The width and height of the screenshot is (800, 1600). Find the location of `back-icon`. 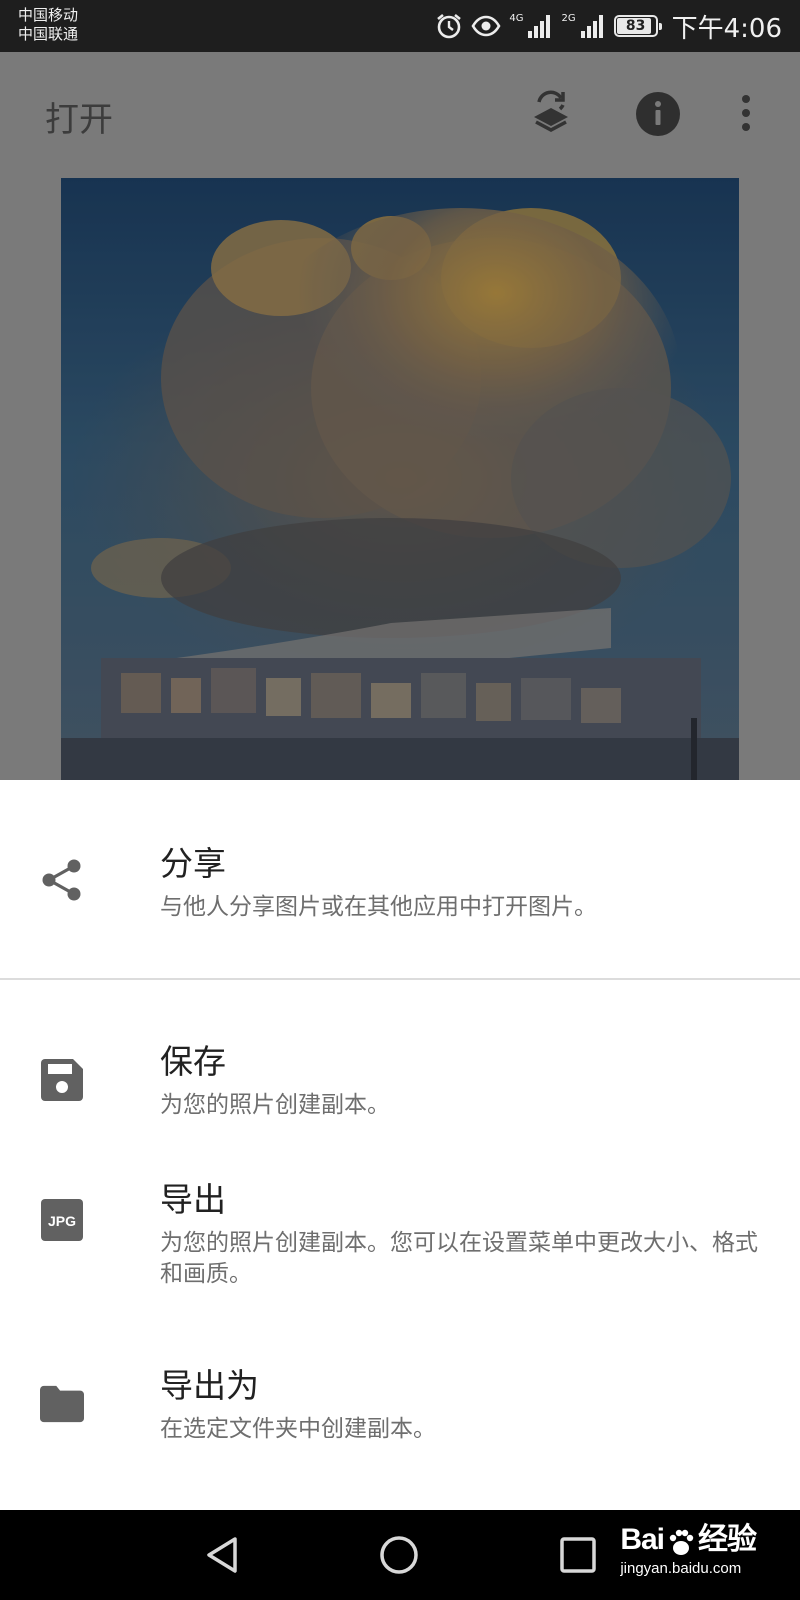

back-icon is located at coordinates (223, 1555).